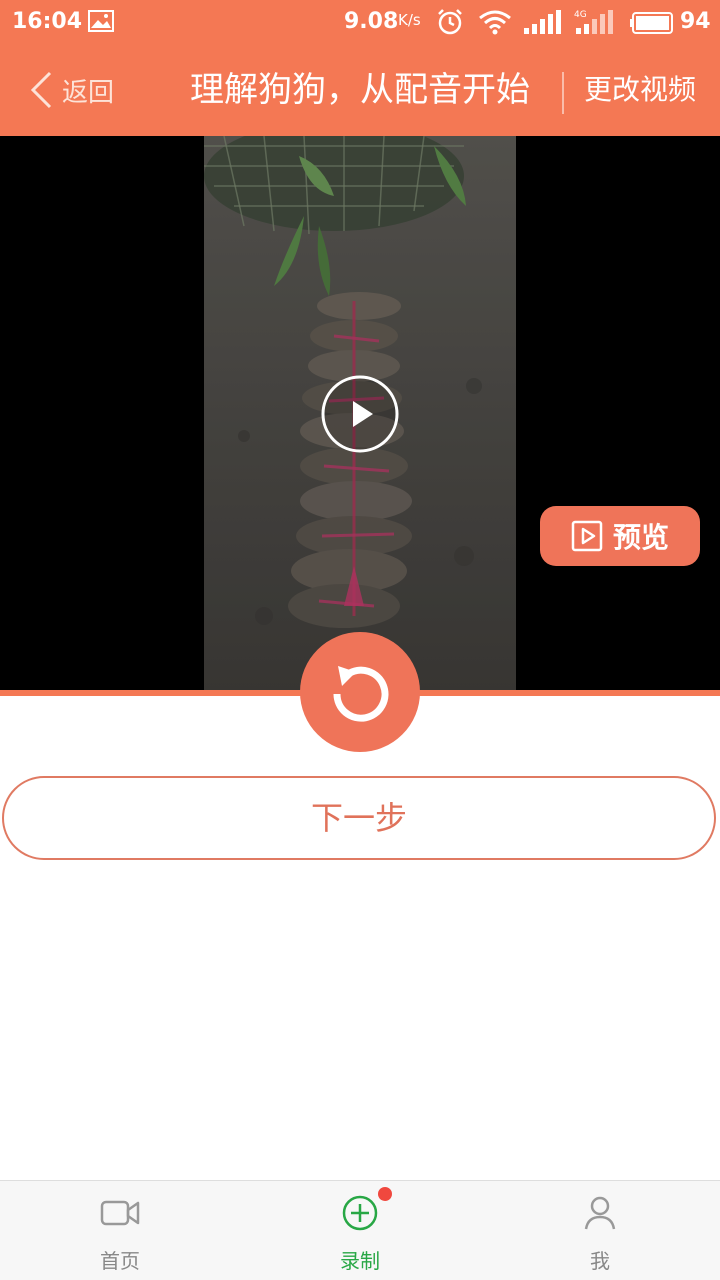 This screenshot has width=720, height=1280. I want to click on wifi-icon, so click(495, 22).